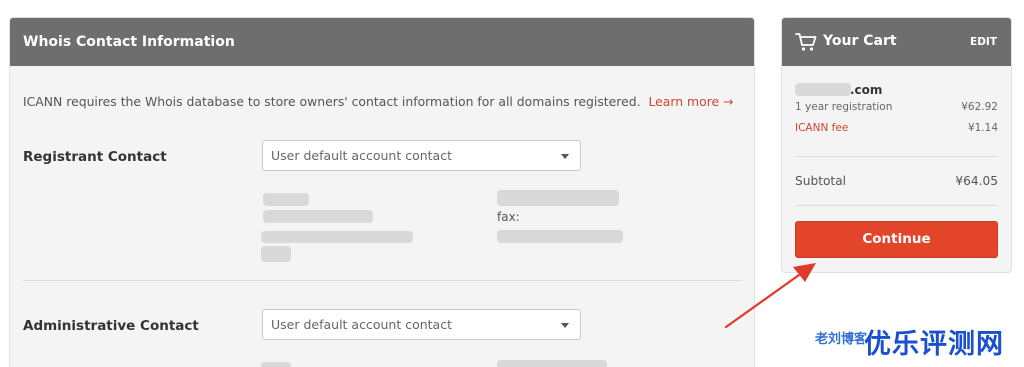  What do you see at coordinates (860, 41) in the screenshot?
I see `cart-title: Your Cart` at bounding box center [860, 41].